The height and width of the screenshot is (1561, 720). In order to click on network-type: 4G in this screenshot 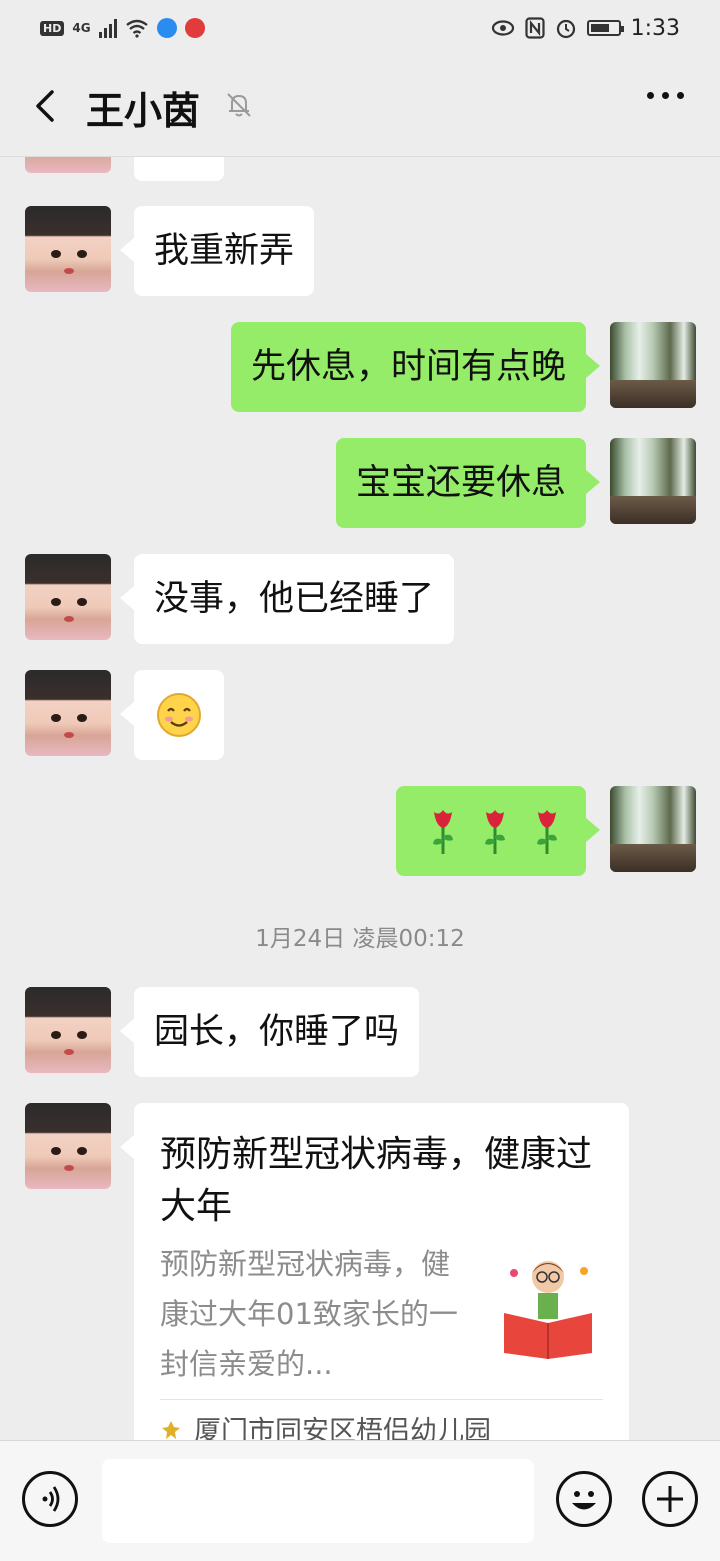, I will do `click(81, 28)`.